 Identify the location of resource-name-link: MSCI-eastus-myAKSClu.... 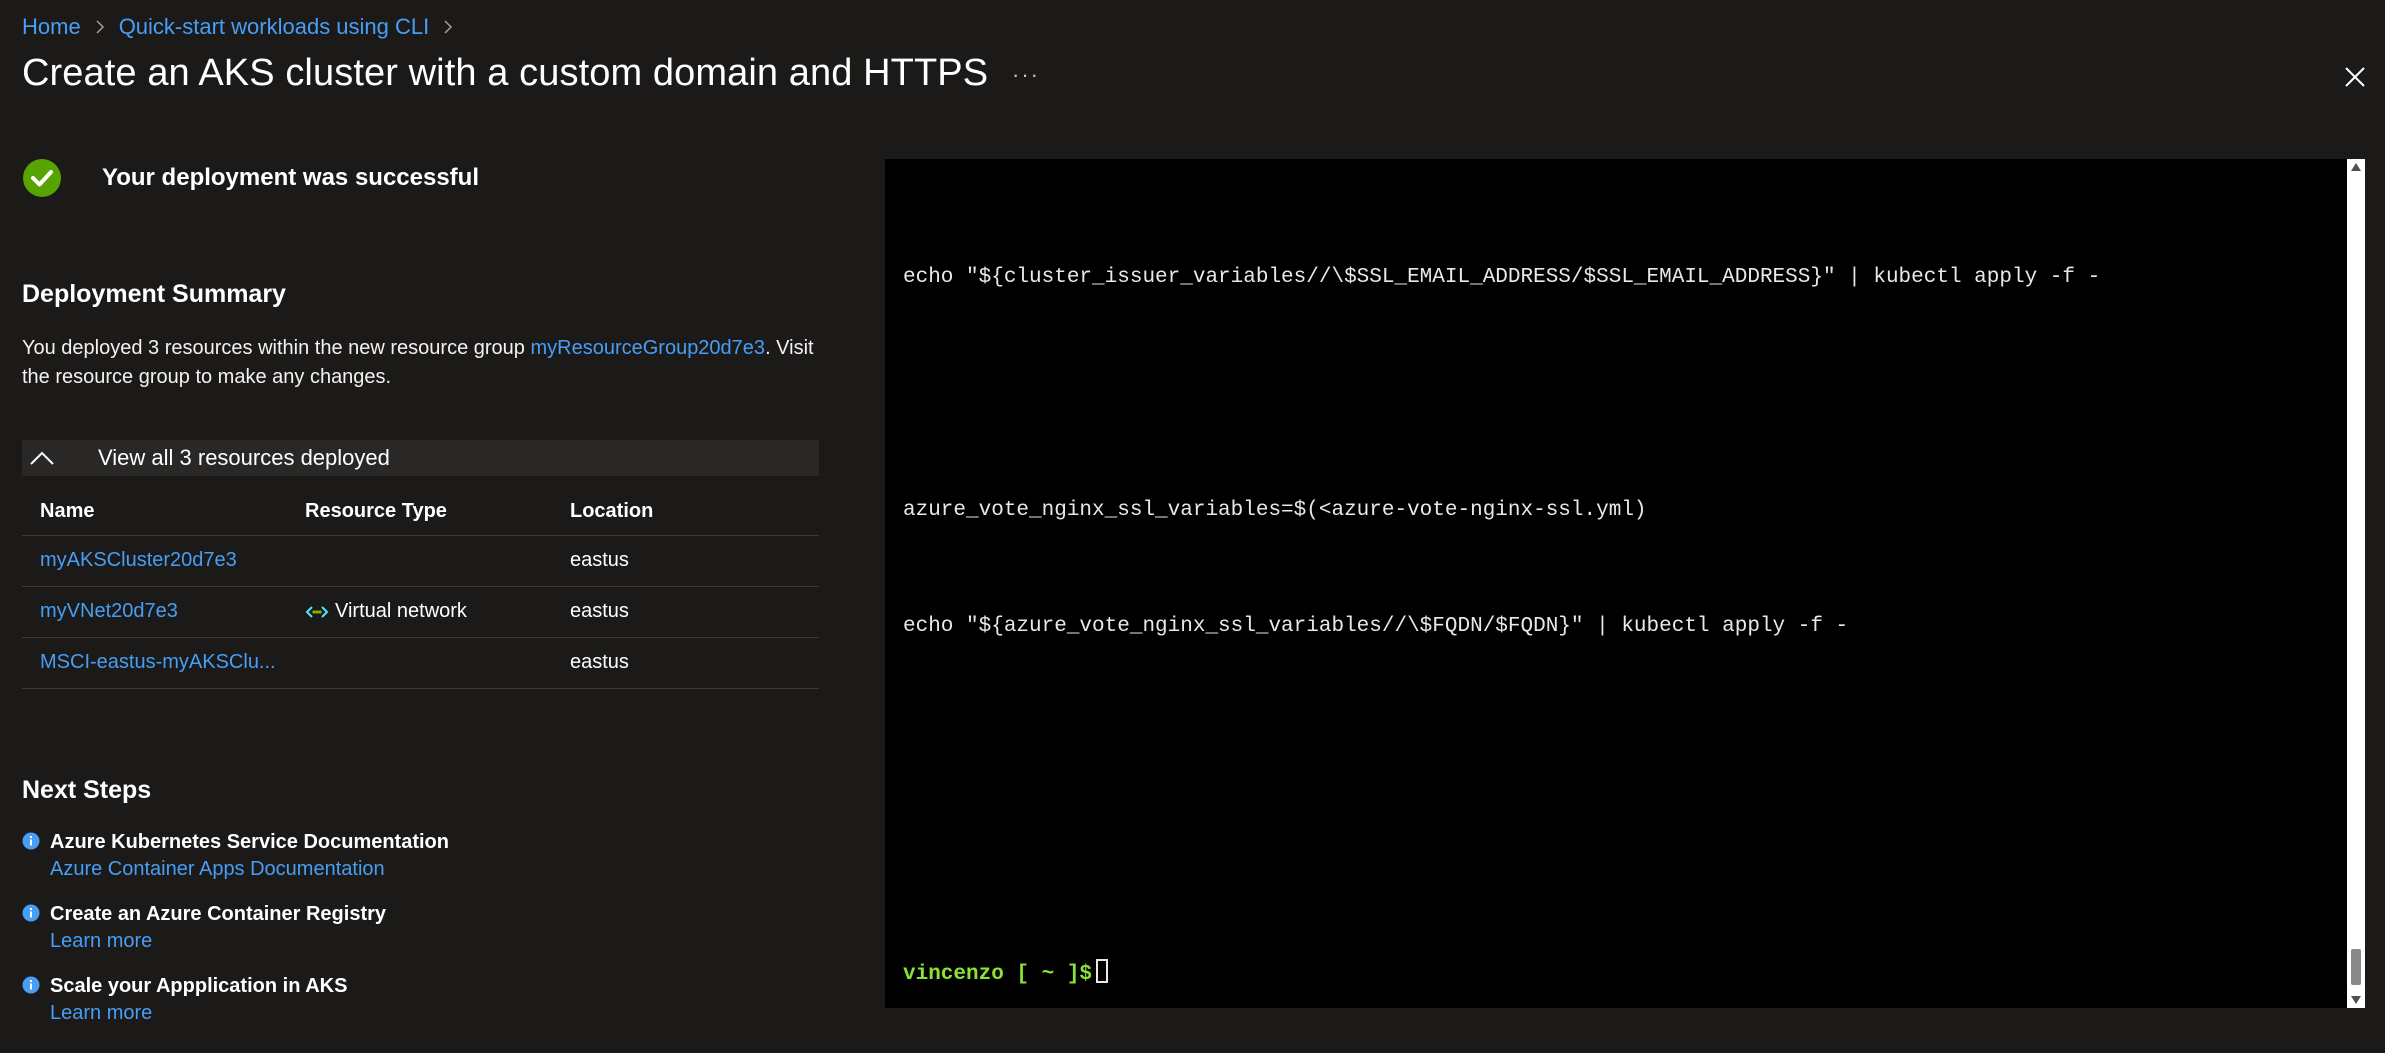
(158, 662).